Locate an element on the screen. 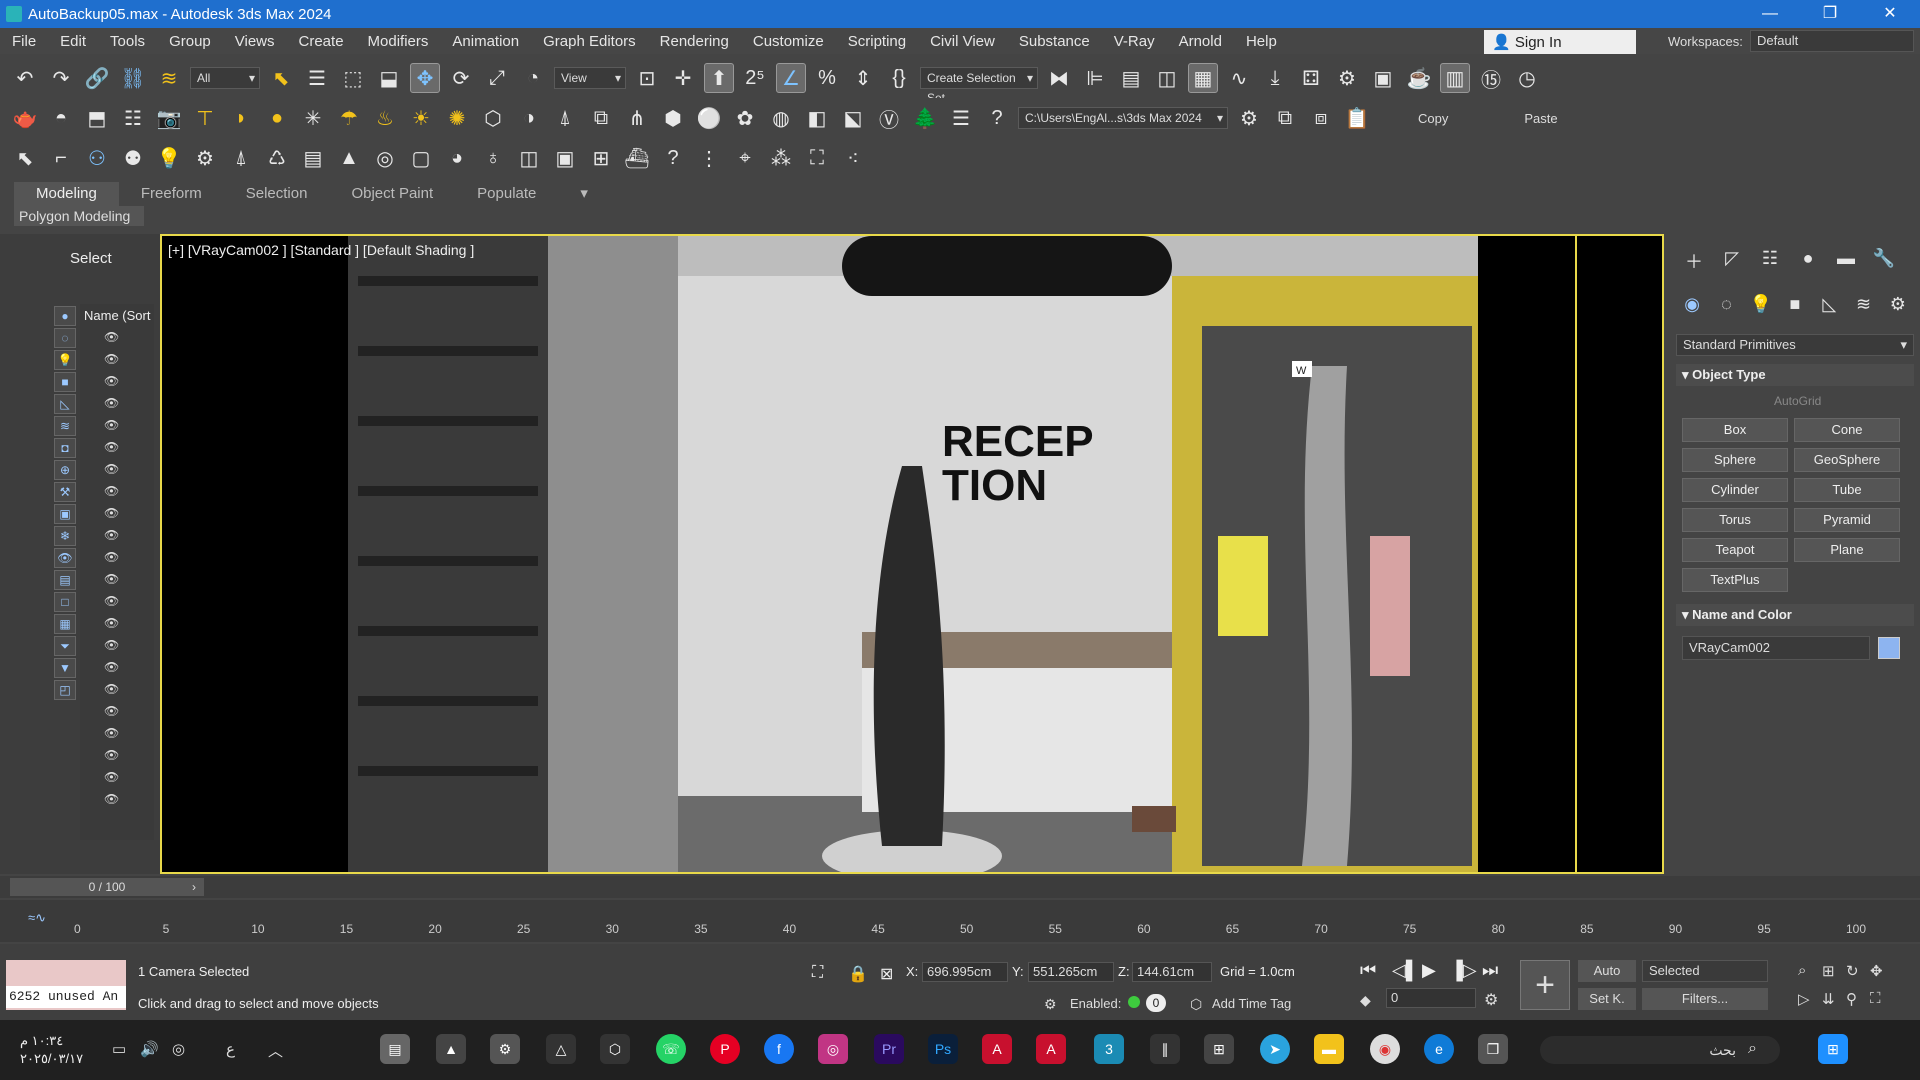 Image resolution: width=1920 pixels, height=1080 pixels. rect-selection-icon: ⬚ is located at coordinates (353, 78).